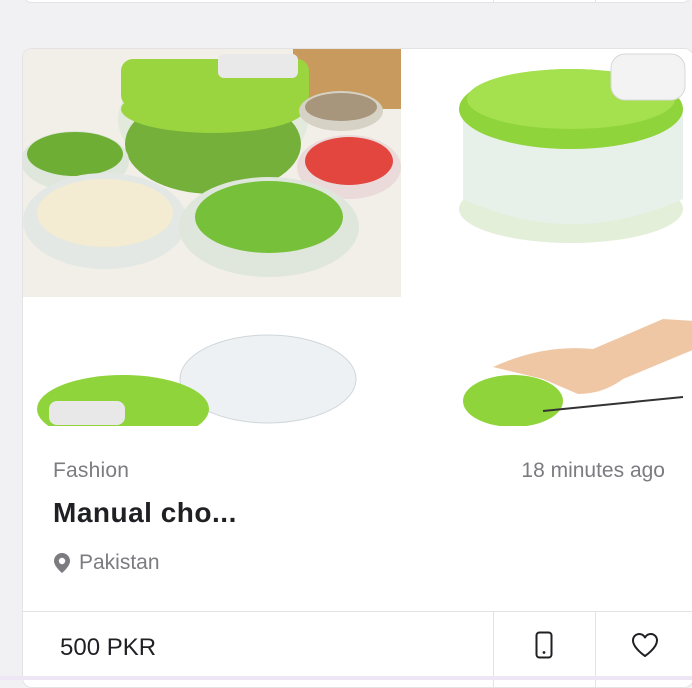 This screenshot has height=688, width=692. I want to click on location-text: Pakistan, so click(119, 562).